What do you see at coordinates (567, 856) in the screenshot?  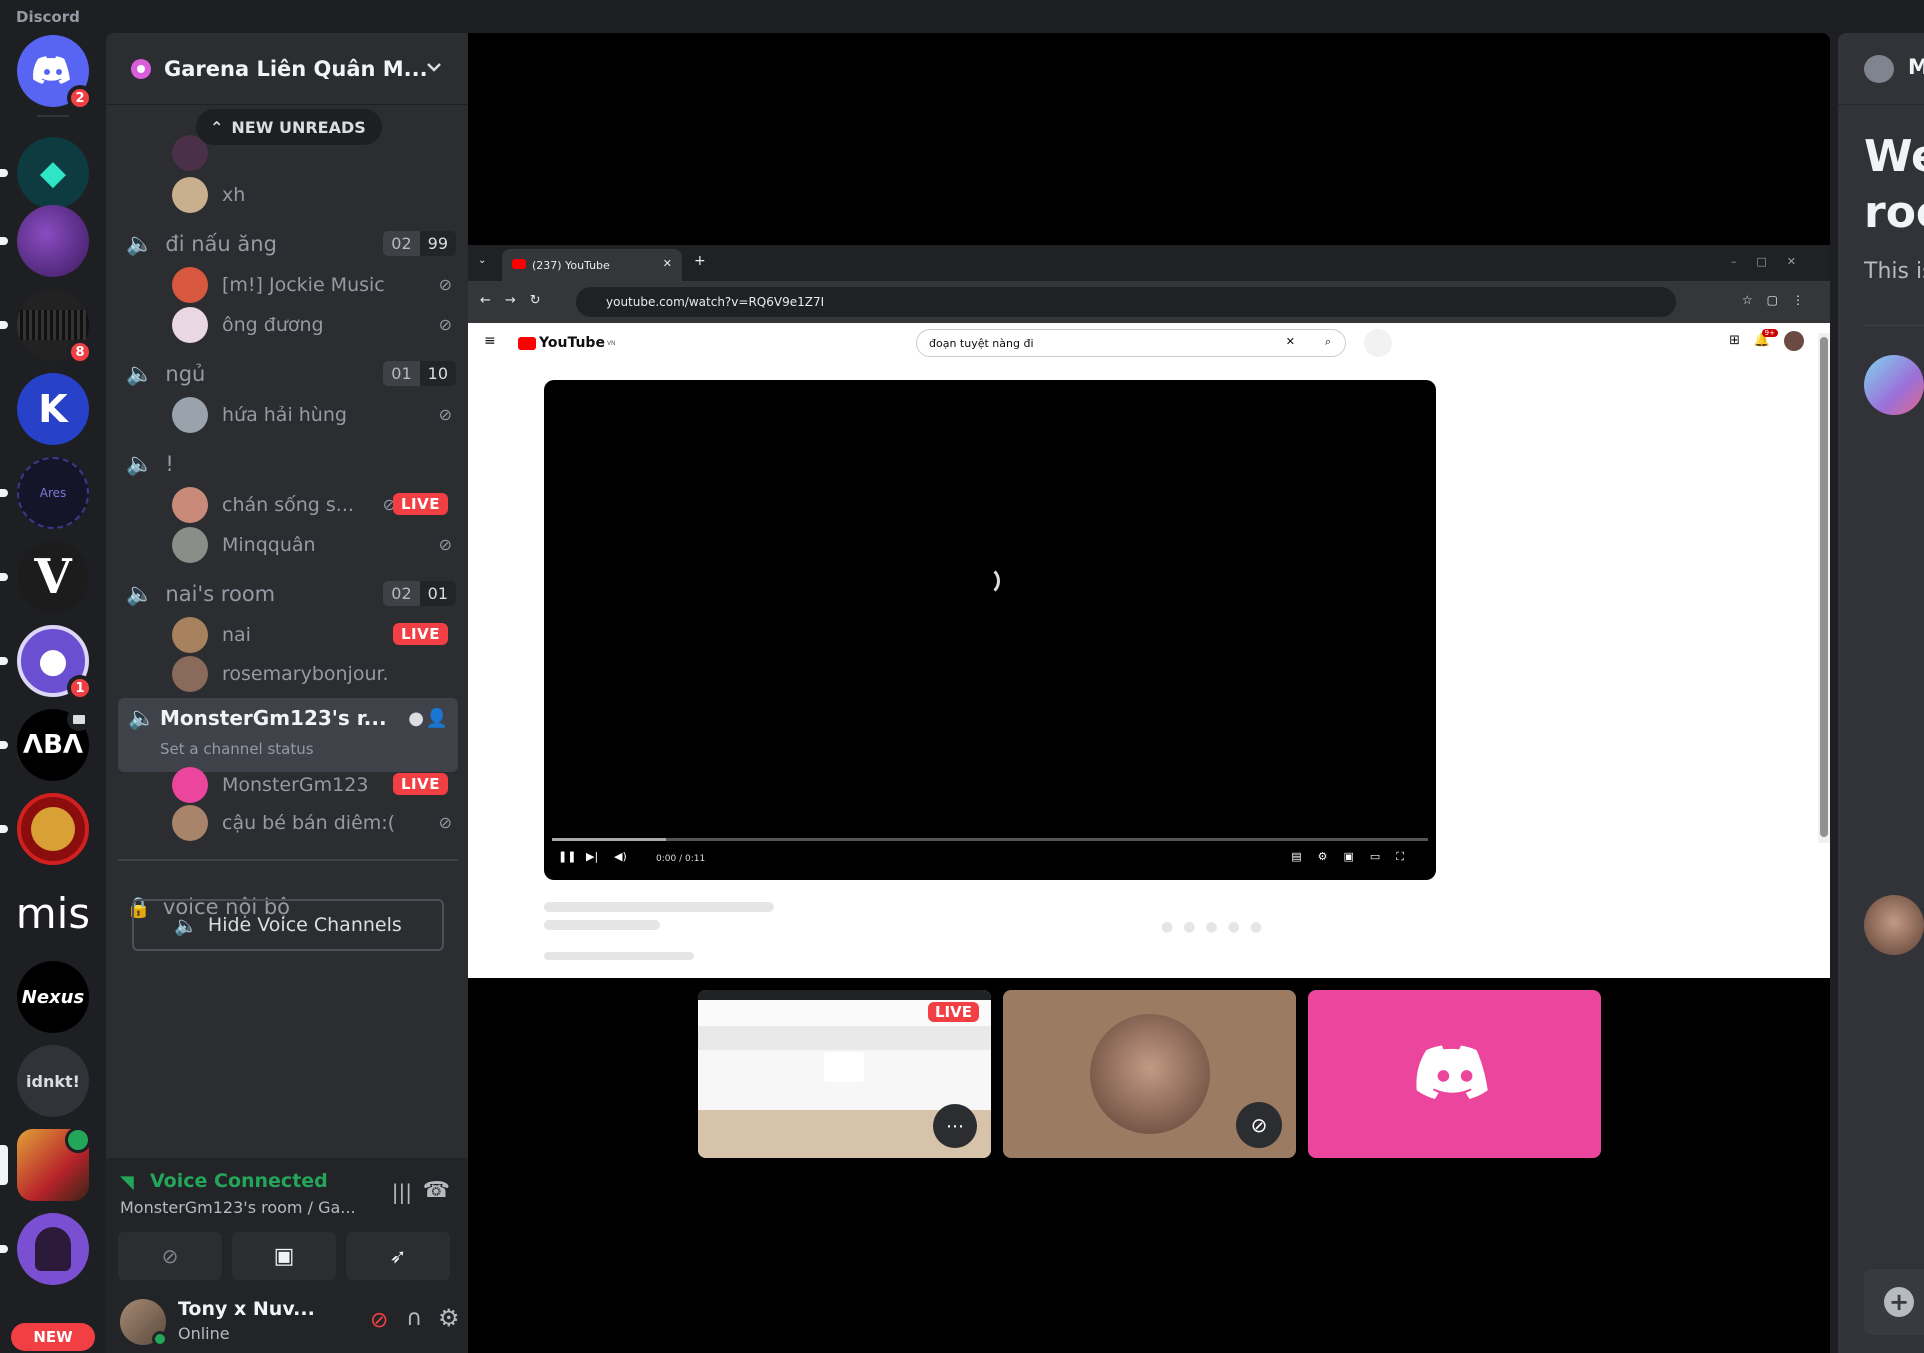 I see `pause-icon: ❚❚` at bounding box center [567, 856].